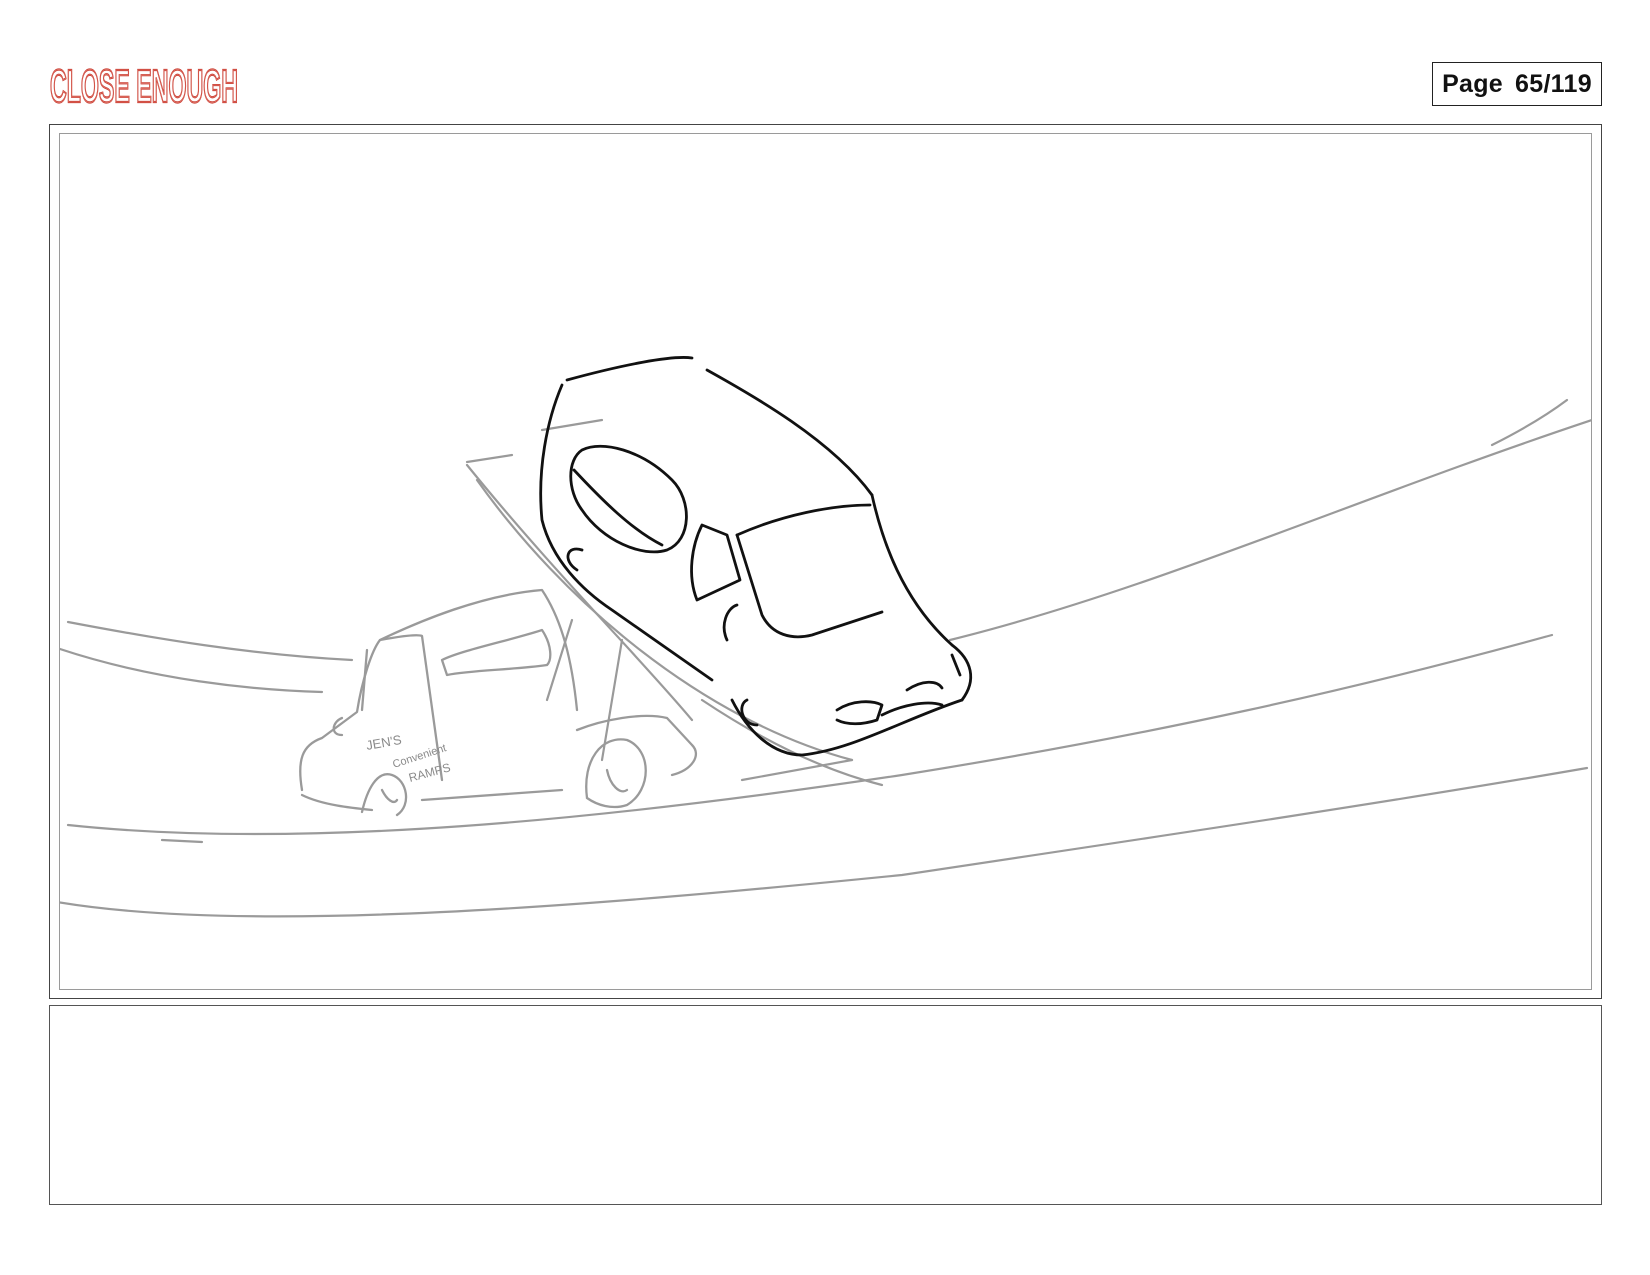 This screenshot has height=1275, width=1650. What do you see at coordinates (384, 742) in the screenshot?
I see `van-text-line-1: JEN'S` at bounding box center [384, 742].